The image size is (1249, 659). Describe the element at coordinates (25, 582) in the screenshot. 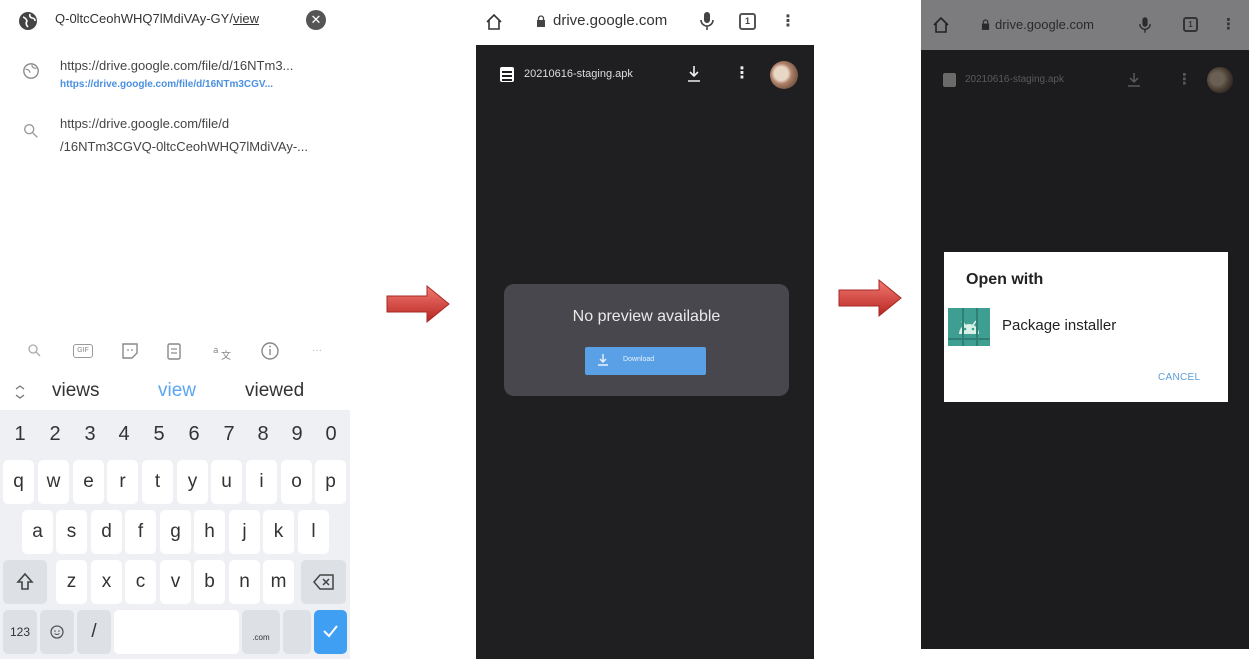

I see `shift-icon` at that location.